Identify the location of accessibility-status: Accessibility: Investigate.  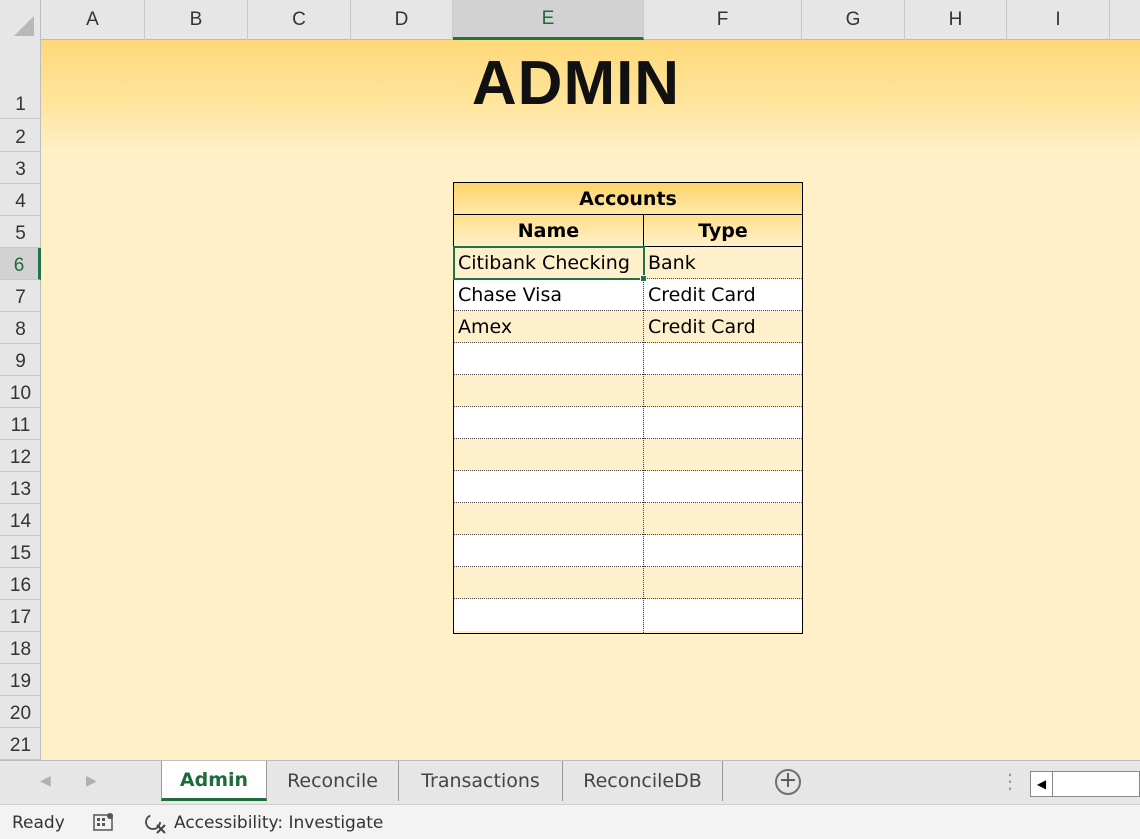
(278, 823).